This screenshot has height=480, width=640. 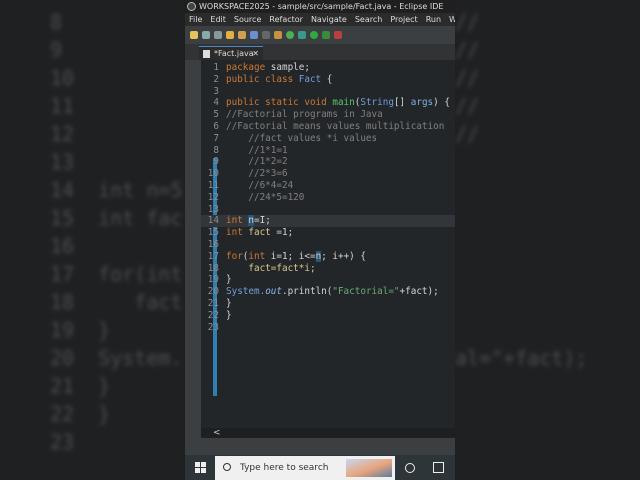 What do you see at coordinates (328, 198) in the screenshot?
I see `code-line: 12 //24*5=120` at bounding box center [328, 198].